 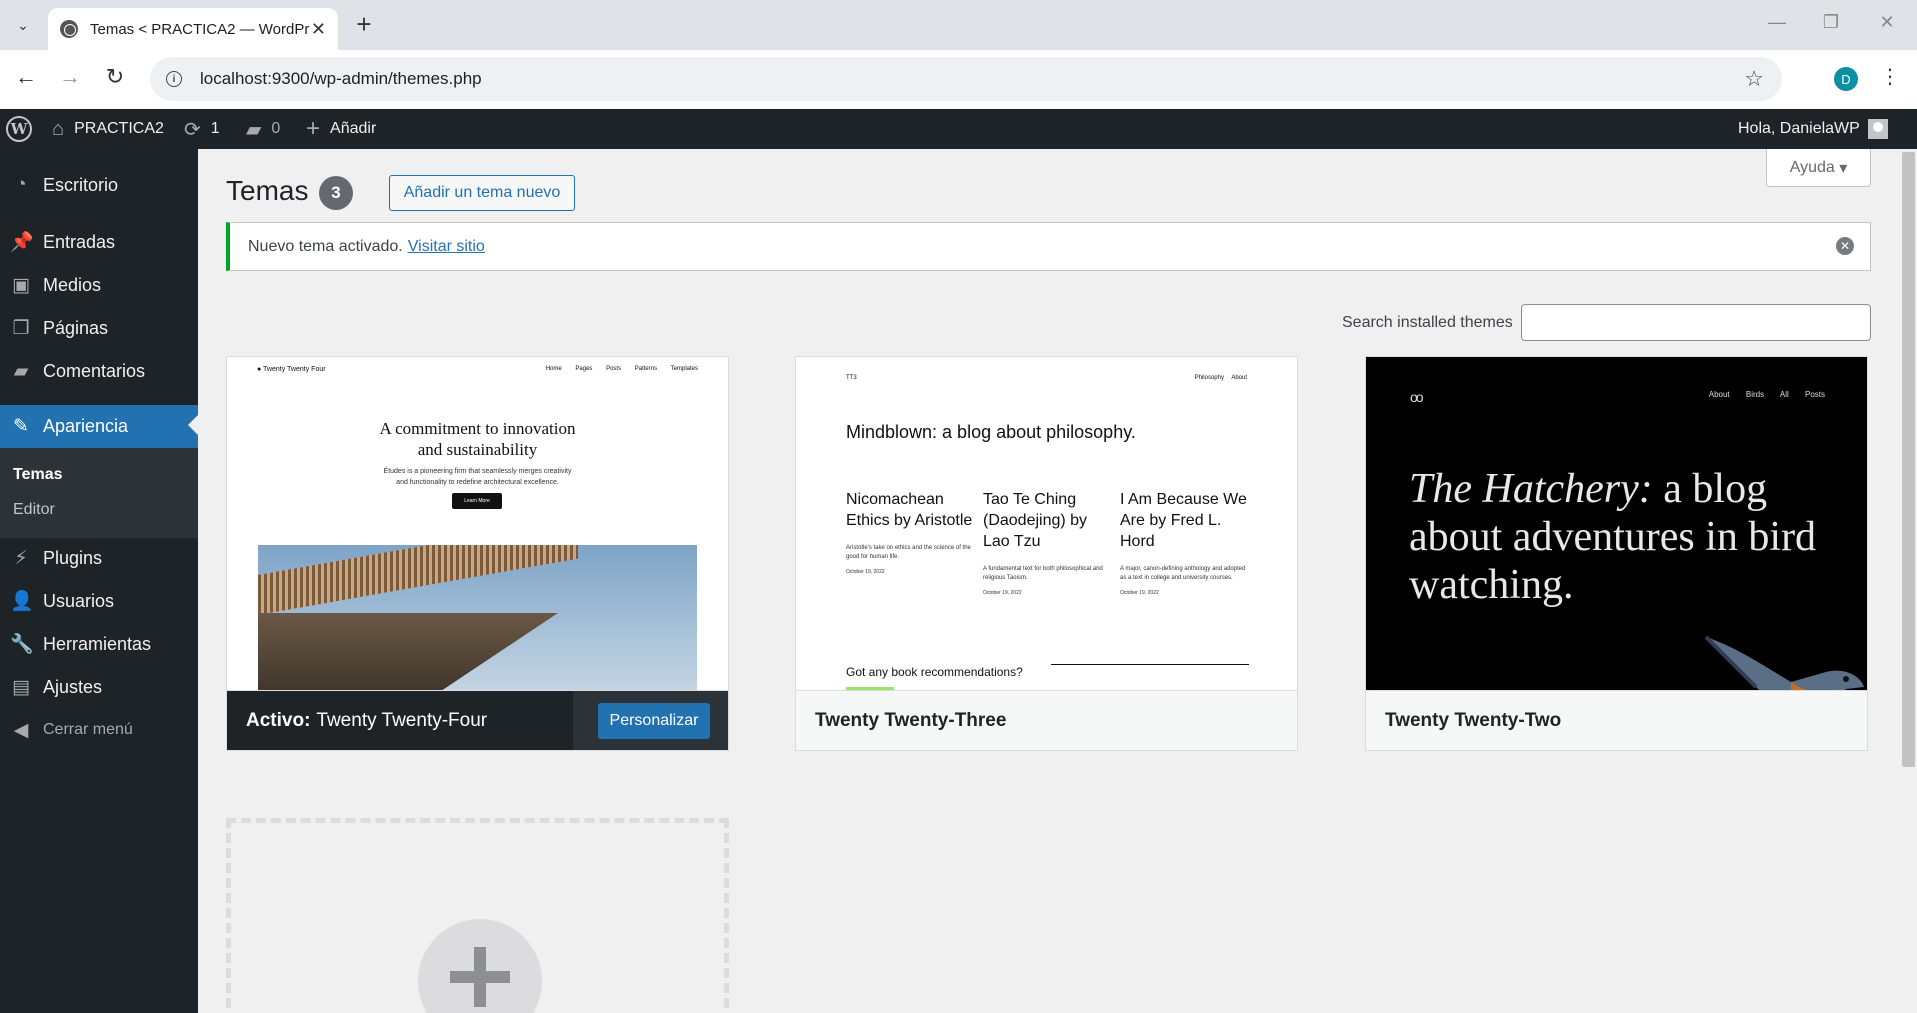 I want to click on restore-icon: ❐, so click(x=1831, y=22).